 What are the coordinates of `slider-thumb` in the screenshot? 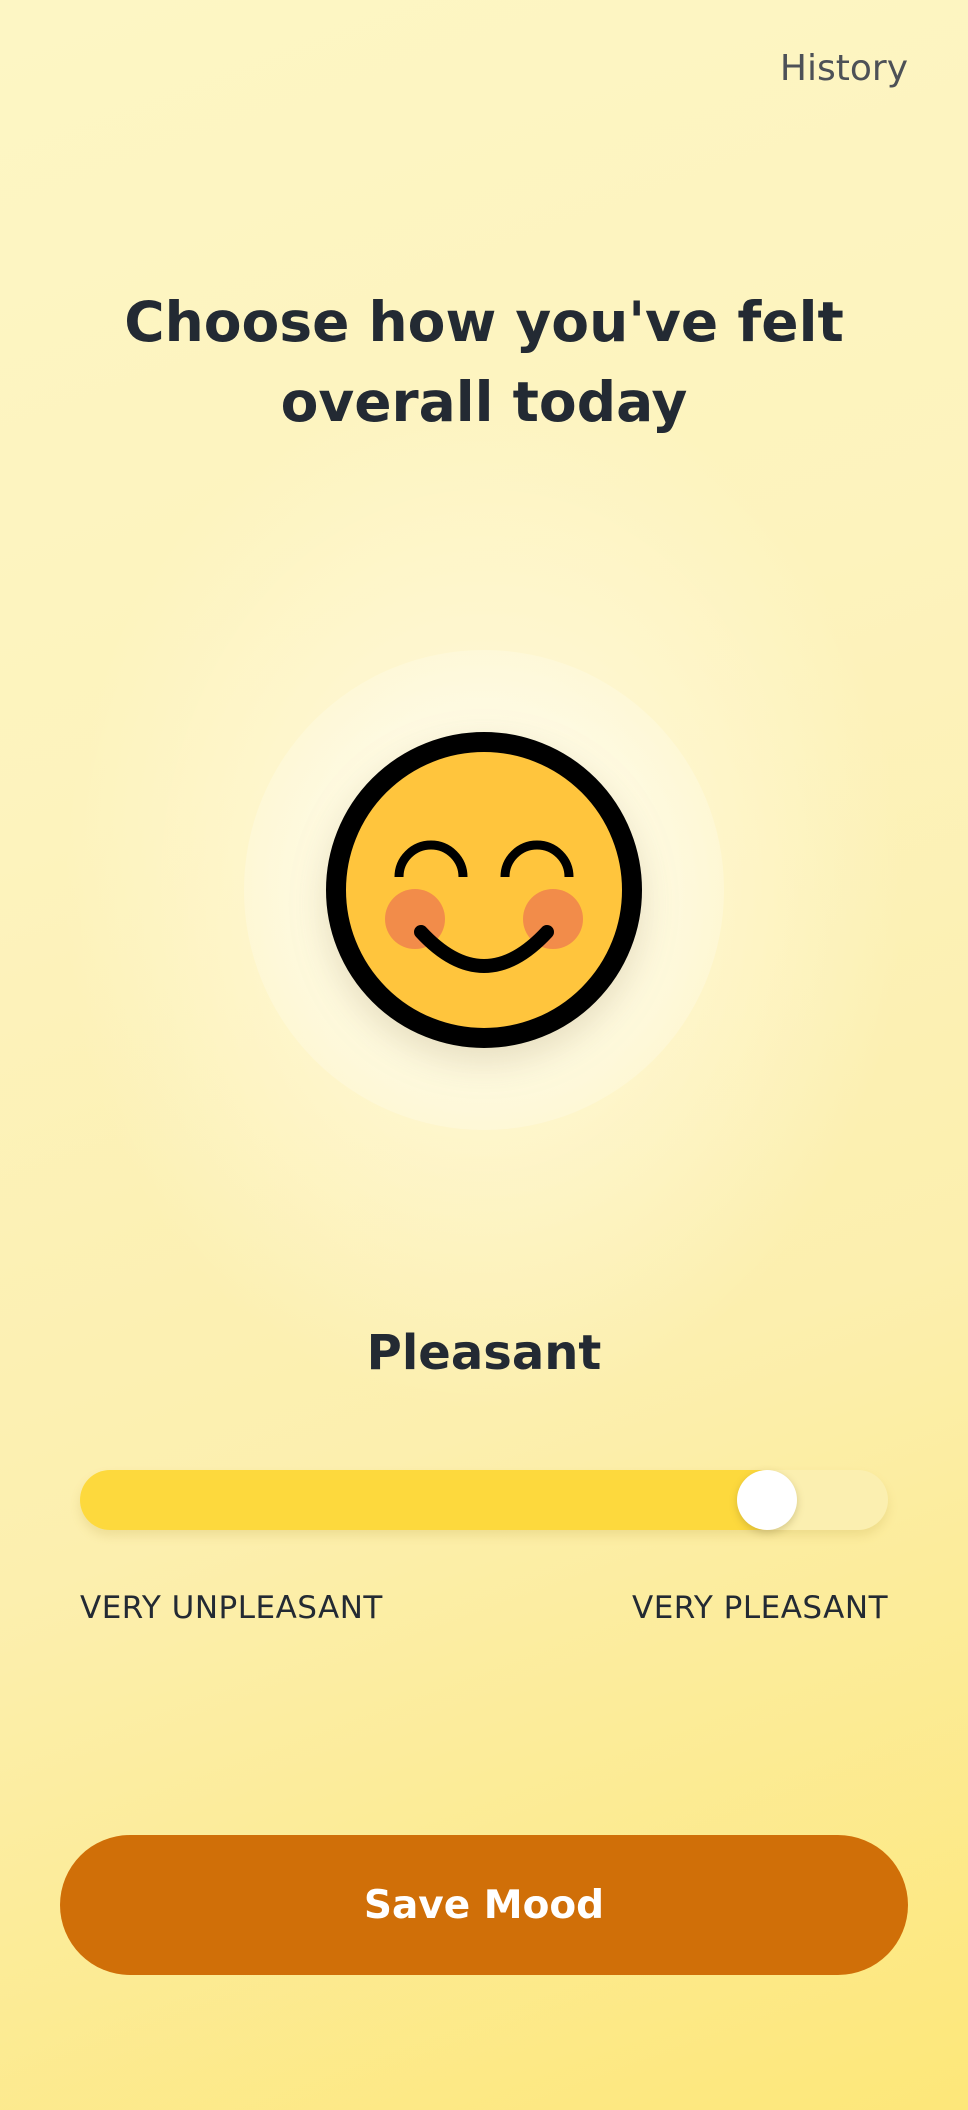 It's located at (766, 1500).